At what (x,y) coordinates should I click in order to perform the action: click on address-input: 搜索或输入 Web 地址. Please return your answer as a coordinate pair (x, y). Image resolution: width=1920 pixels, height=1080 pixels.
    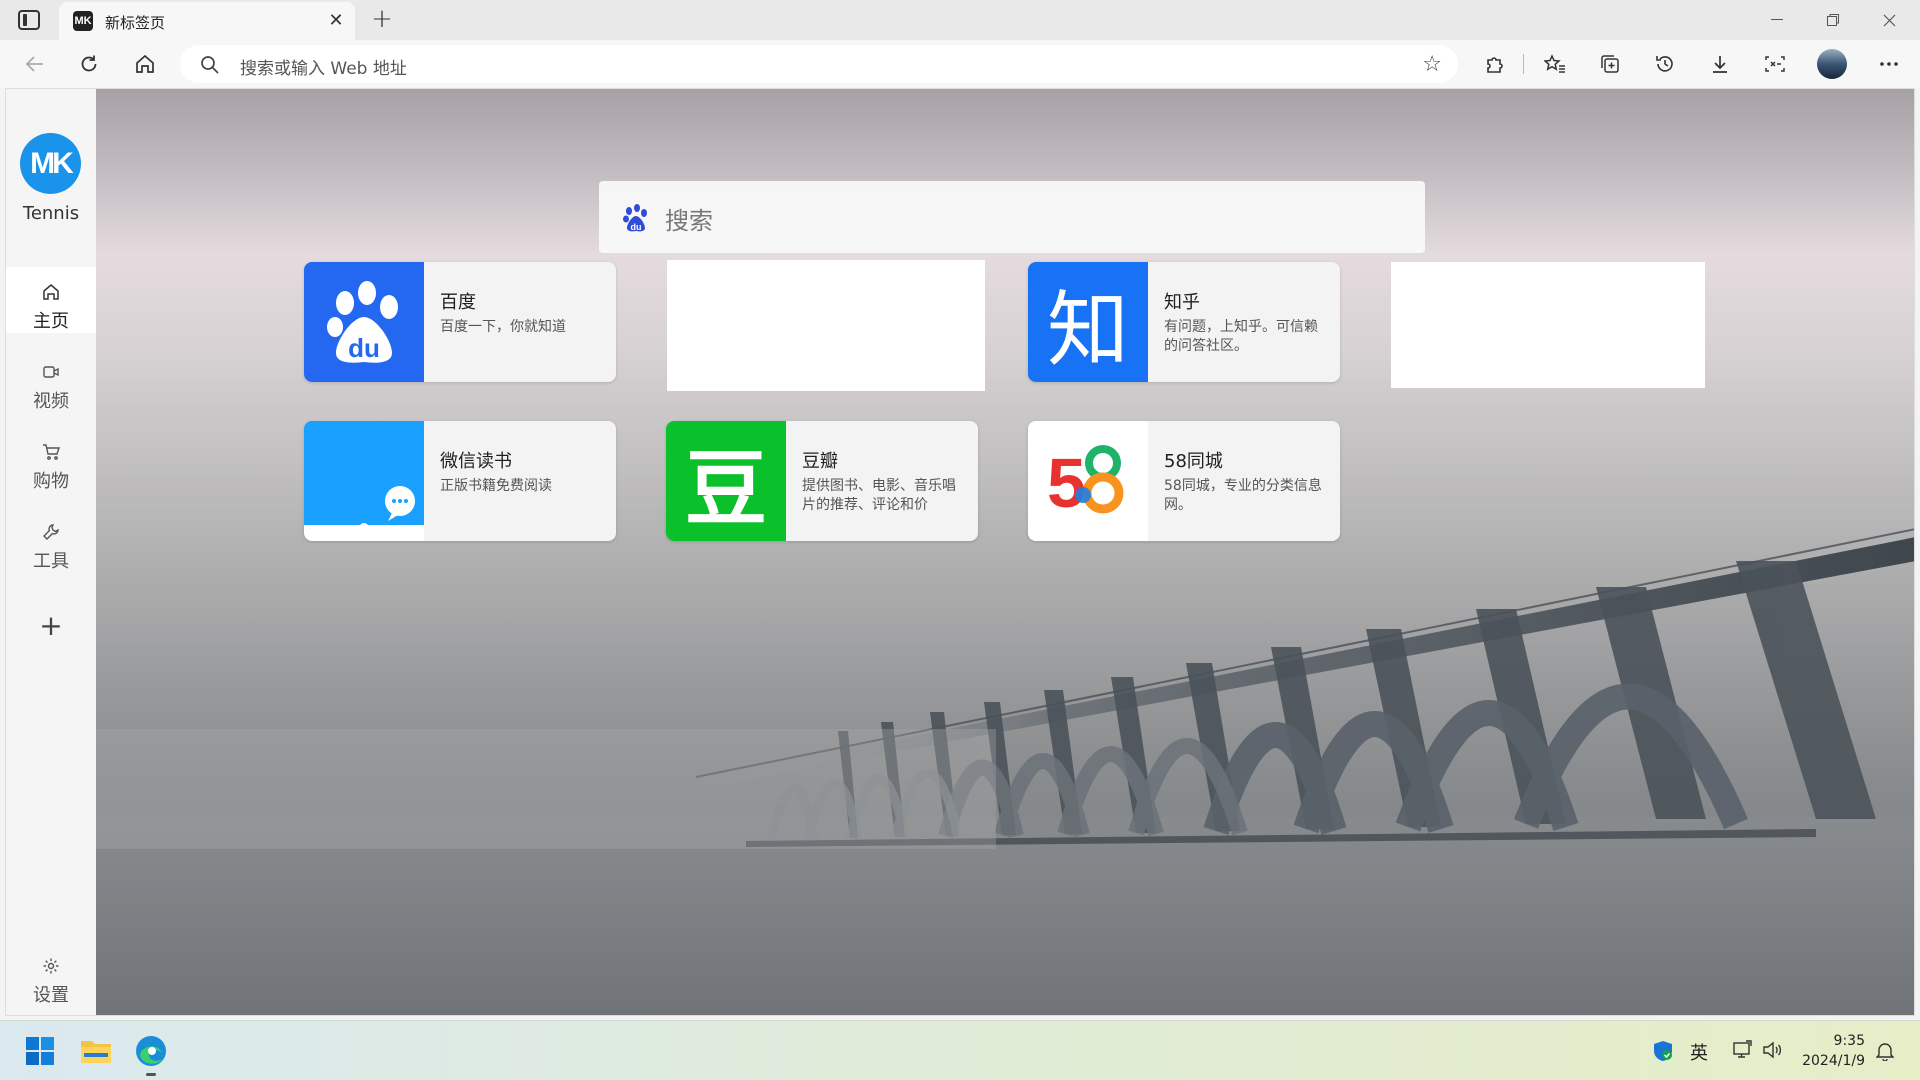
    Looking at the image, I should click on (323, 66).